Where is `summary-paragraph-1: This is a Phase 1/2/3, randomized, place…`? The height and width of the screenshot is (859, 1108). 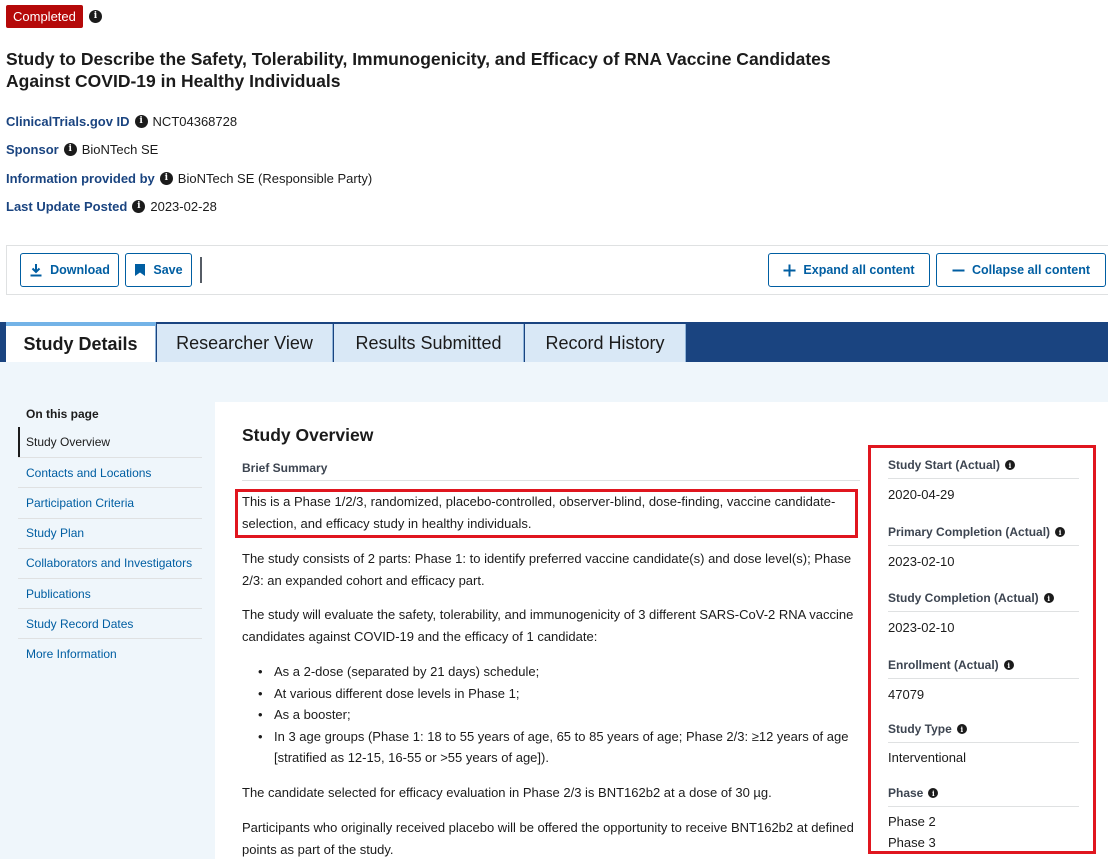 summary-paragraph-1: This is a Phase 1/2/3, randomized, place… is located at coordinates (539, 512).